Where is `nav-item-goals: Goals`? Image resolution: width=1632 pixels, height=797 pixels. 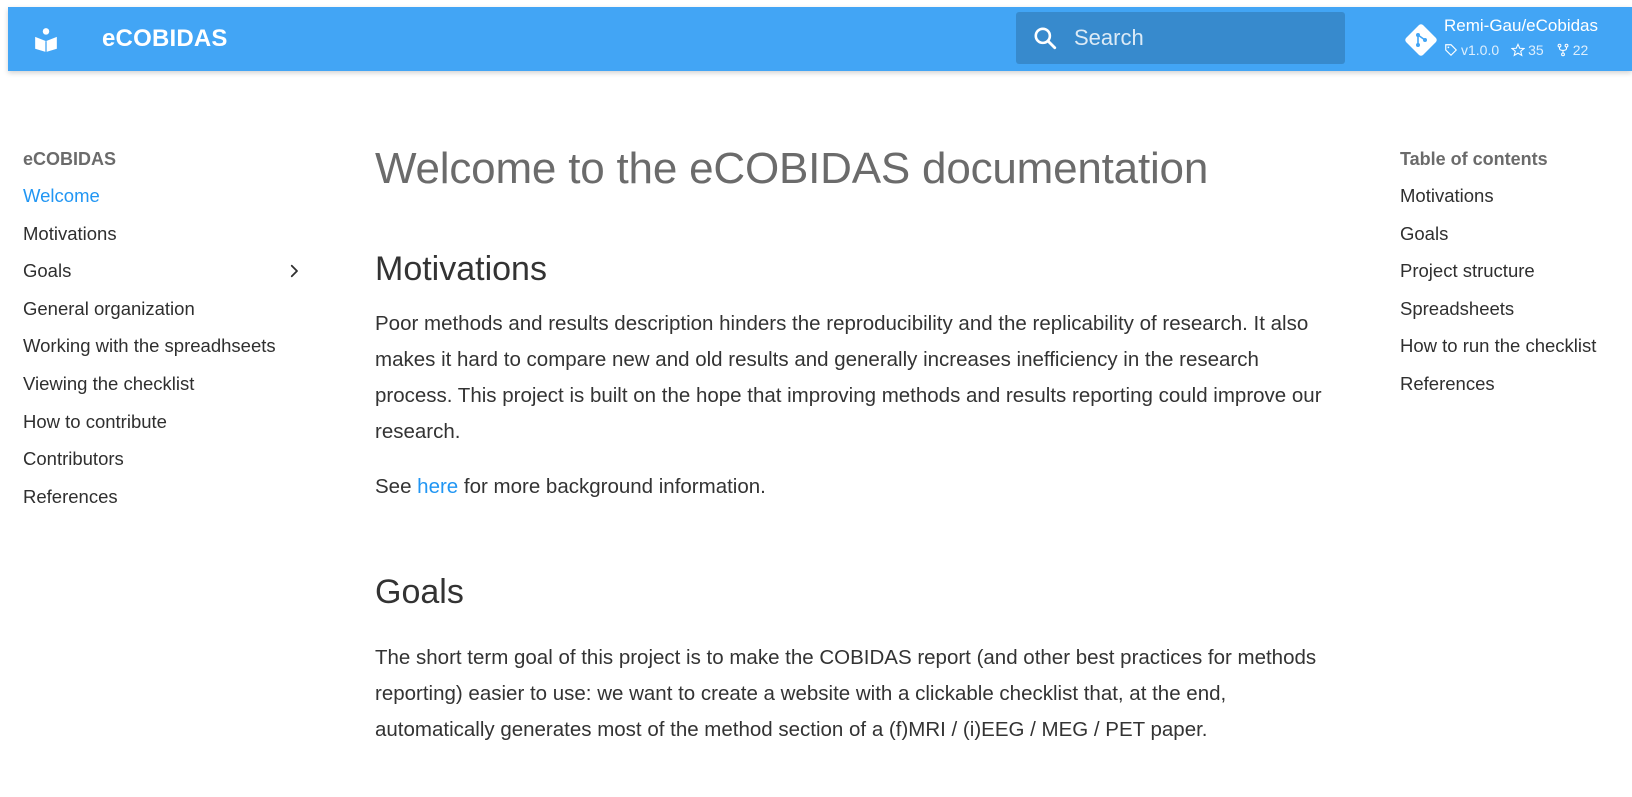 nav-item-goals: Goals is located at coordinates (168, 279).